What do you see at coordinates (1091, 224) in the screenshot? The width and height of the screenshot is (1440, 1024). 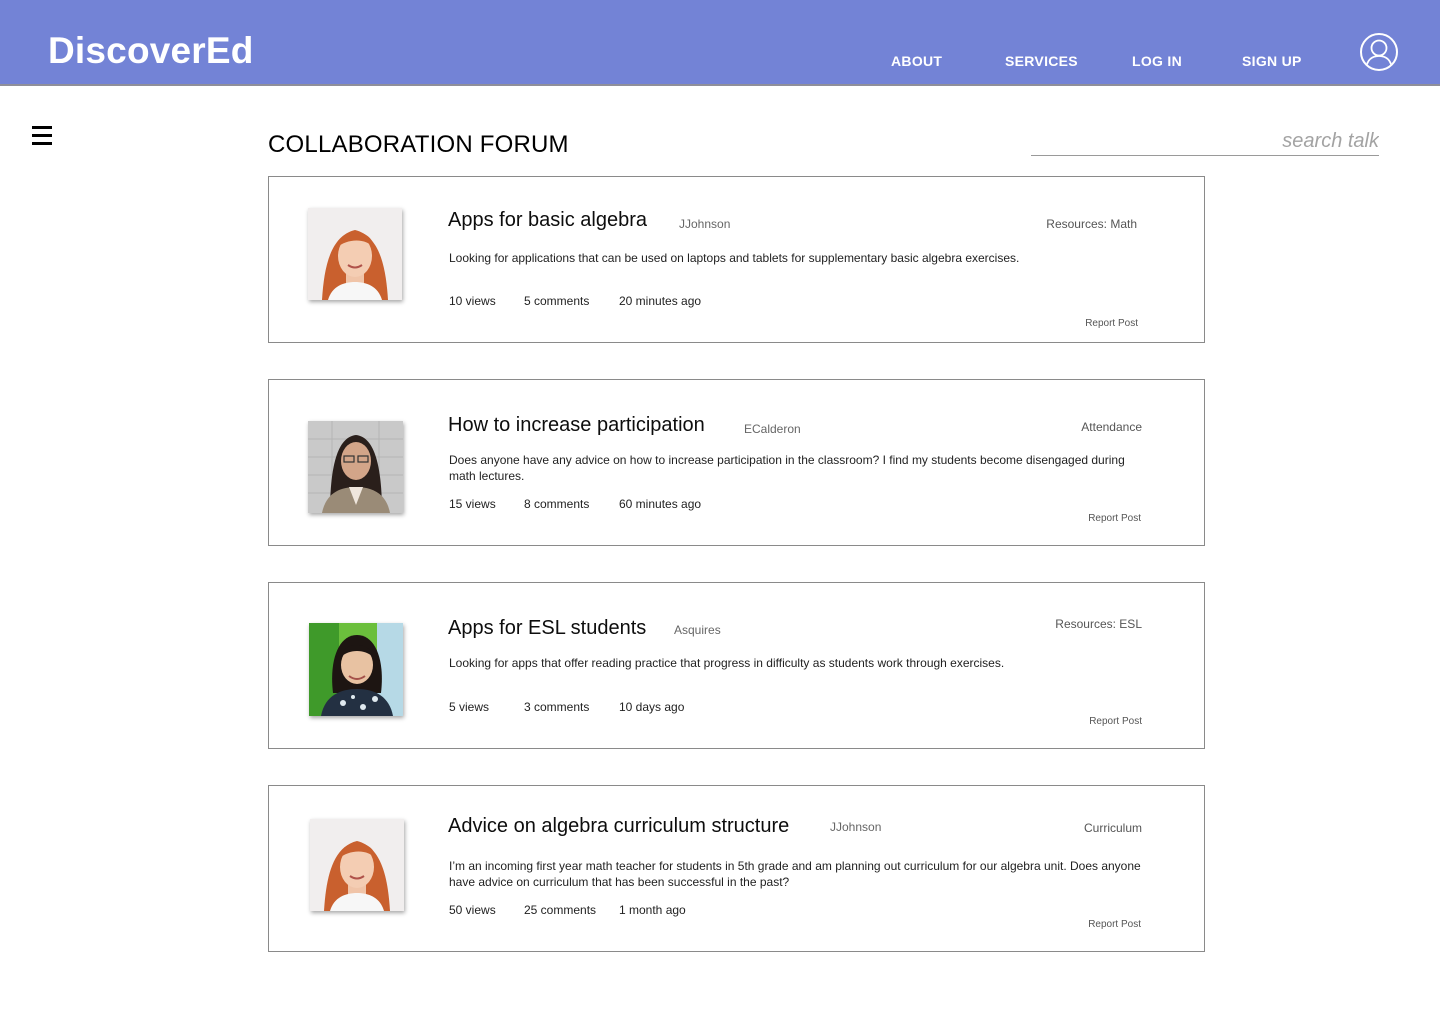 I see `post-category: Resources: Math` at bounding box center [1091, 224].